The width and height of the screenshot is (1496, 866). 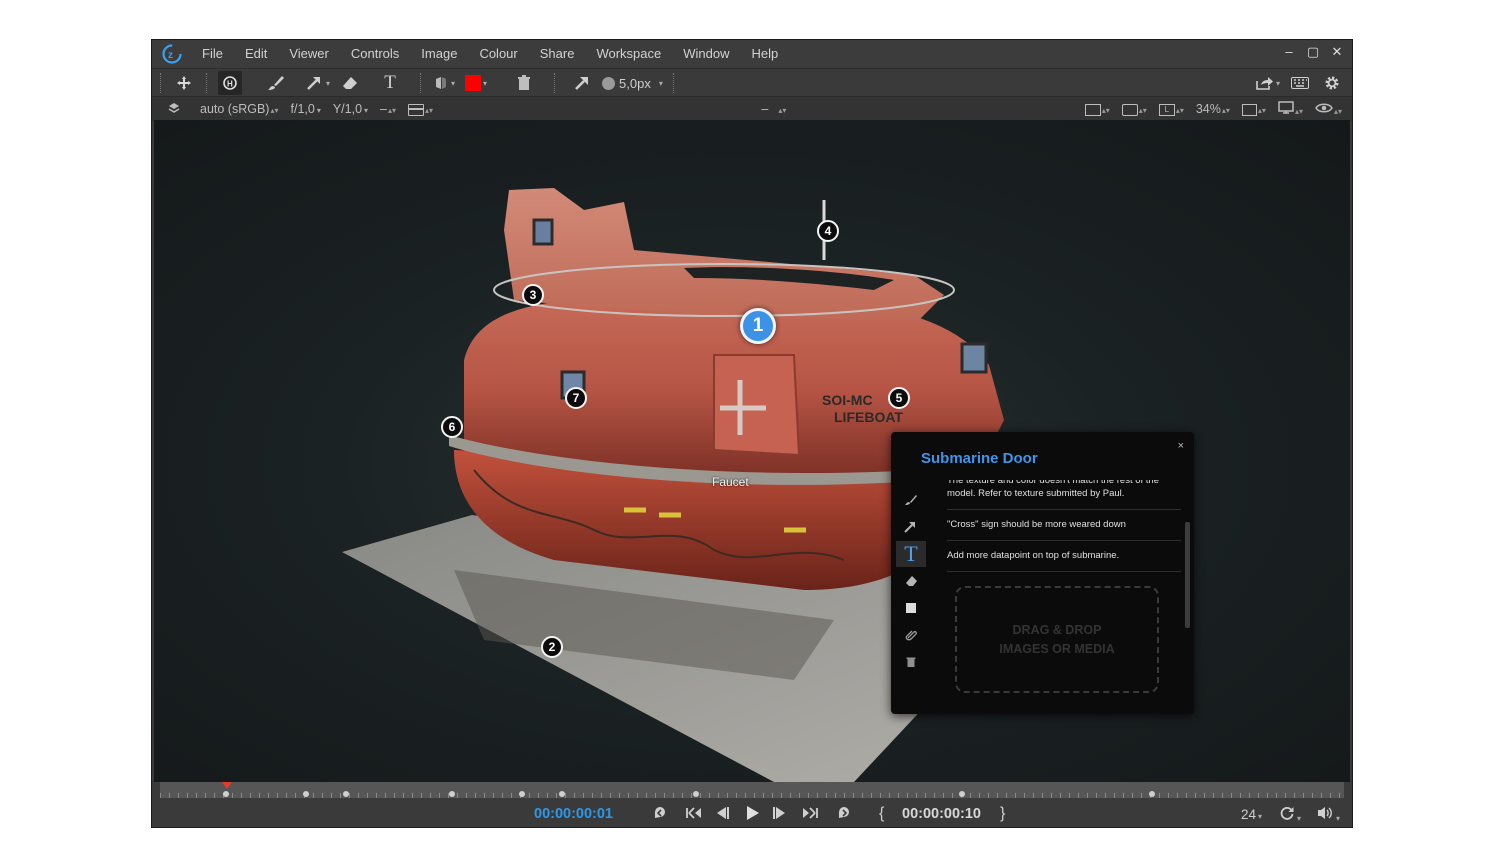 I want to click on next-annotation-icon, so click(x=844, y=812).